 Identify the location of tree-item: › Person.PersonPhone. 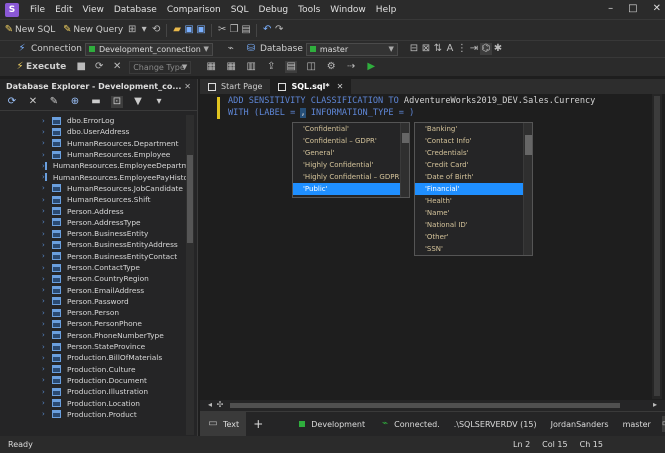
(93, 323).